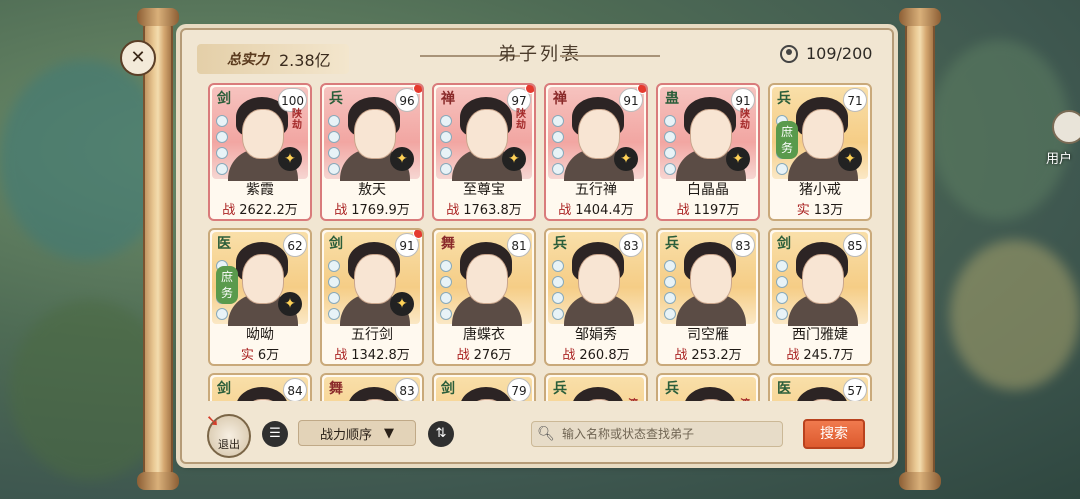  I want to click on sort-dropdown: 战力顺序 ▼, so click(357, 433).